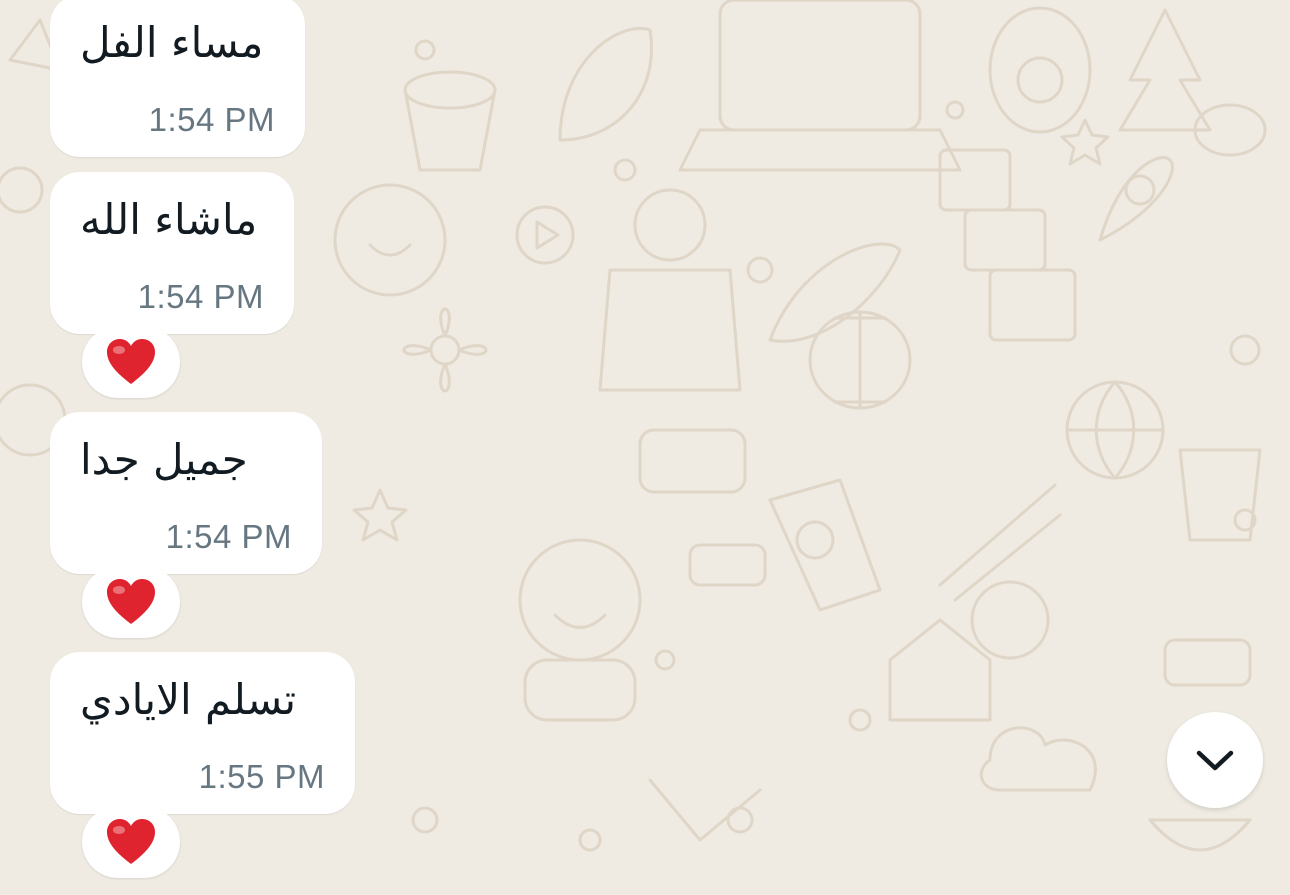  What do you see at coordinates (177, 78) in the screenshot?
I see `incoming-message-bubble: مساء الفل 1:54 PM` at bounding box center [177, 78].